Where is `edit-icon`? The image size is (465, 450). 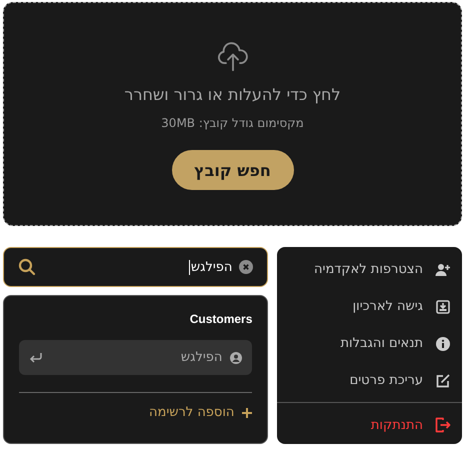
edit-icon is located at coordinates (443, 380).